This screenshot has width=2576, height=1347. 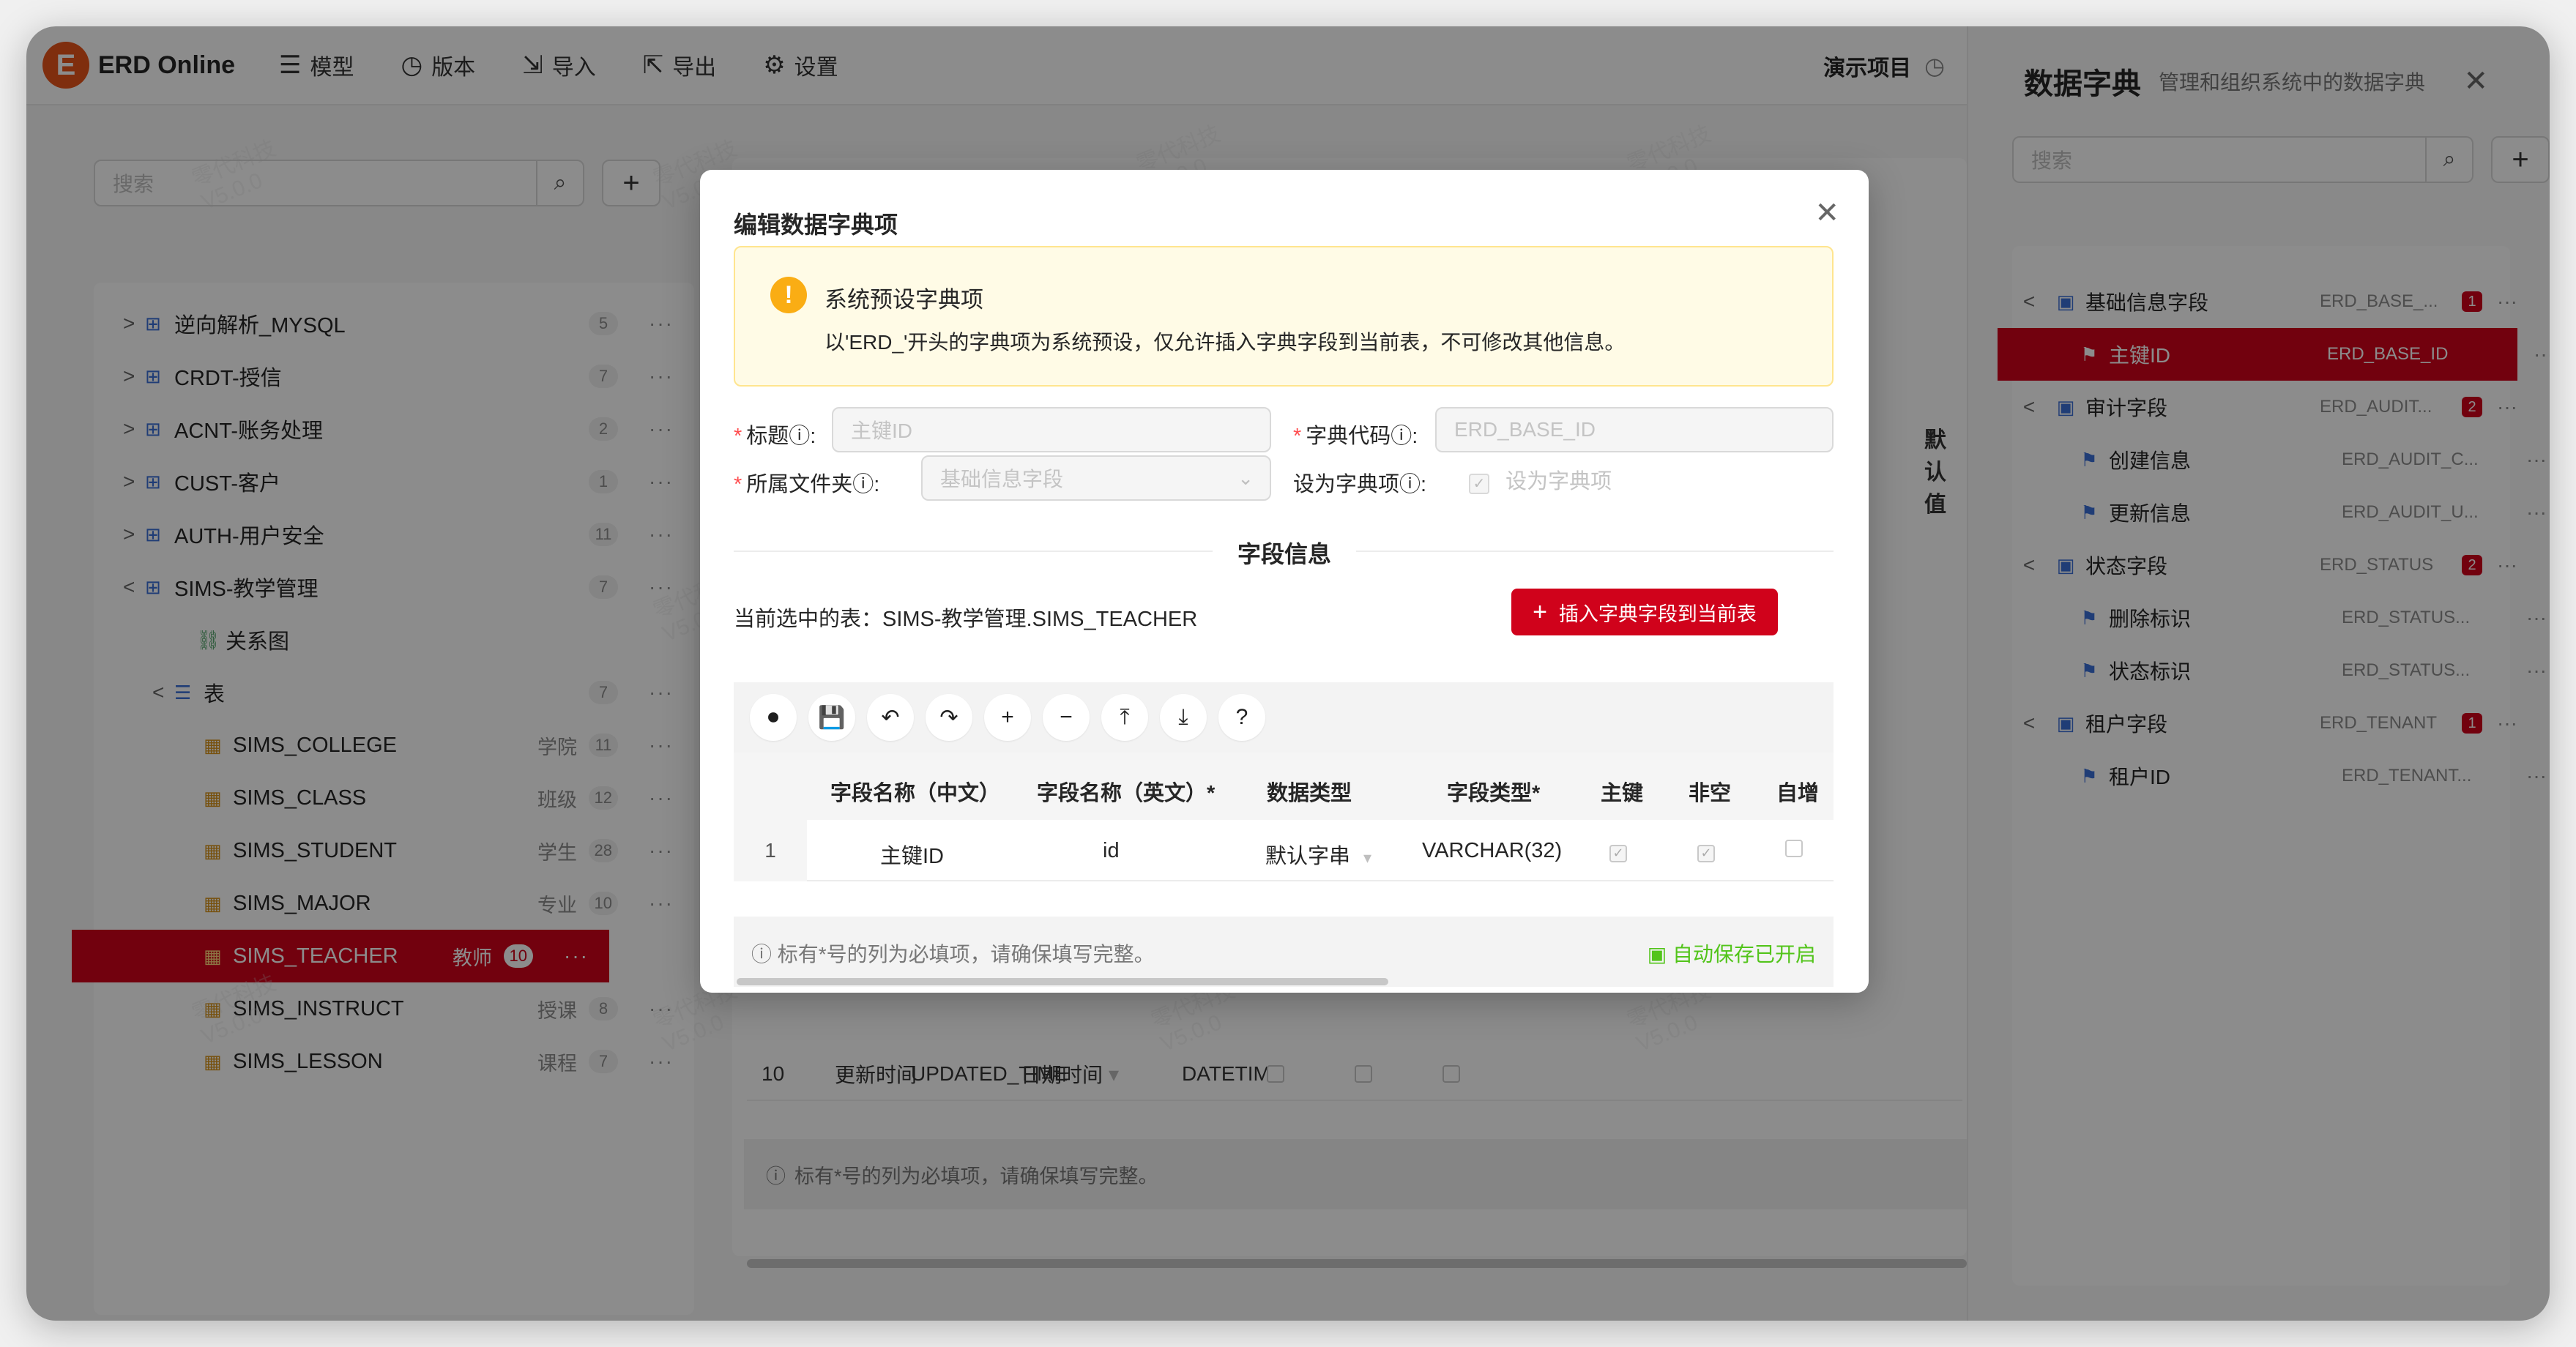 What do you see at coordinates (1245, 478) in the screenshot?
I see `chevron-down-icon: ⌄` at bounding box center [1245, 478].